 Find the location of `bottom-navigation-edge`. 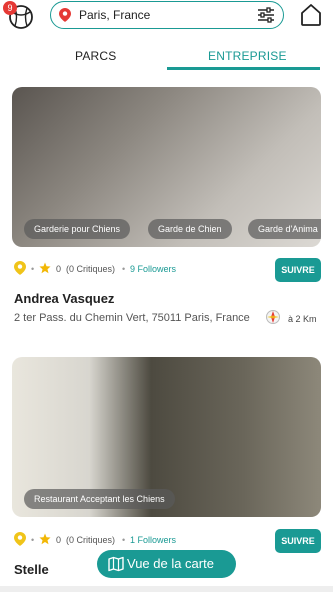

bottom-navigation-edge is located at coordinates (166, 589).